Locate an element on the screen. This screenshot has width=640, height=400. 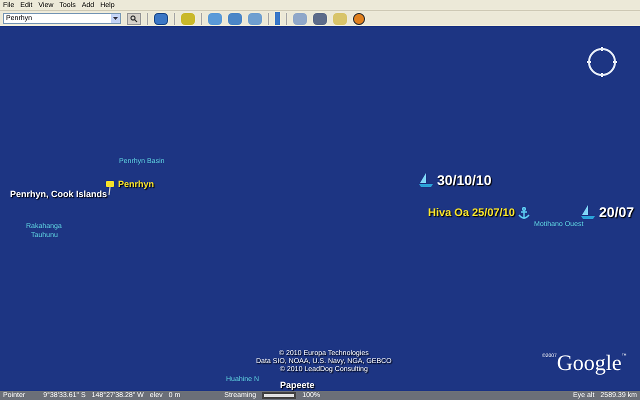
navigation-compass-icon is located at coordinates (602, 62).